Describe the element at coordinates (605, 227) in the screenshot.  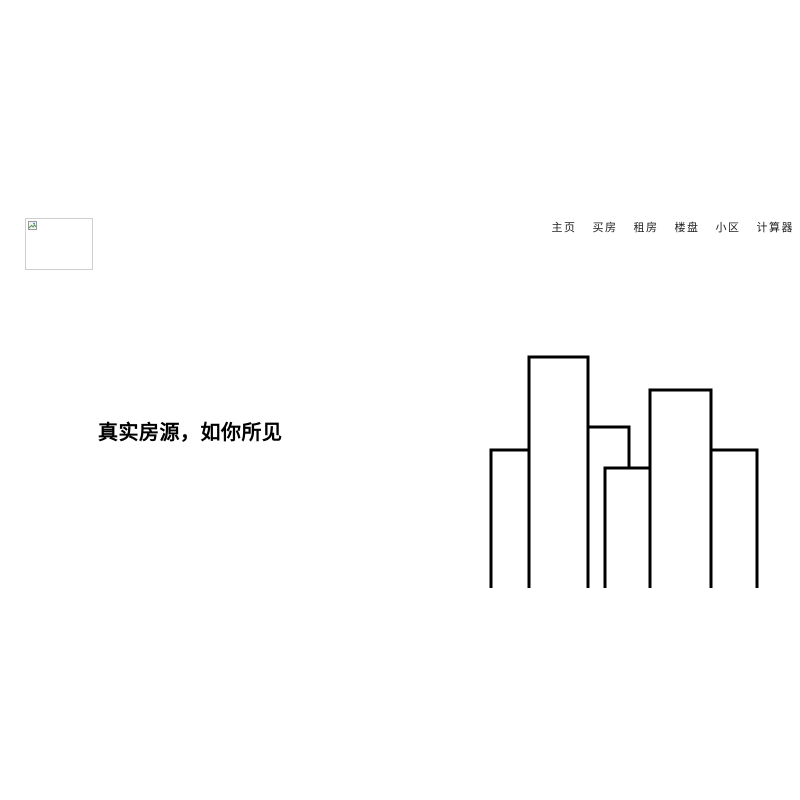
I see `nav-item-buy: 买房` at that location.